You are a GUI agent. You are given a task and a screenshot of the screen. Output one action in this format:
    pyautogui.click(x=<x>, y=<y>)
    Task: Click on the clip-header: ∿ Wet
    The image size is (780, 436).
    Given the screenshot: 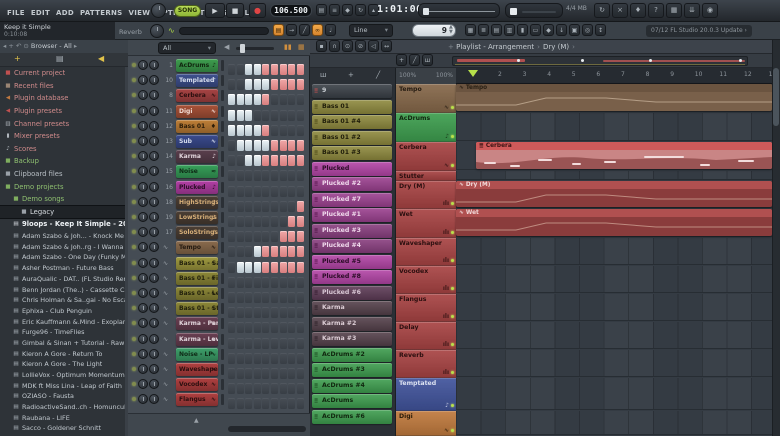 What is the action you would take?
    pyautogui.click(x=614, y=213)
    